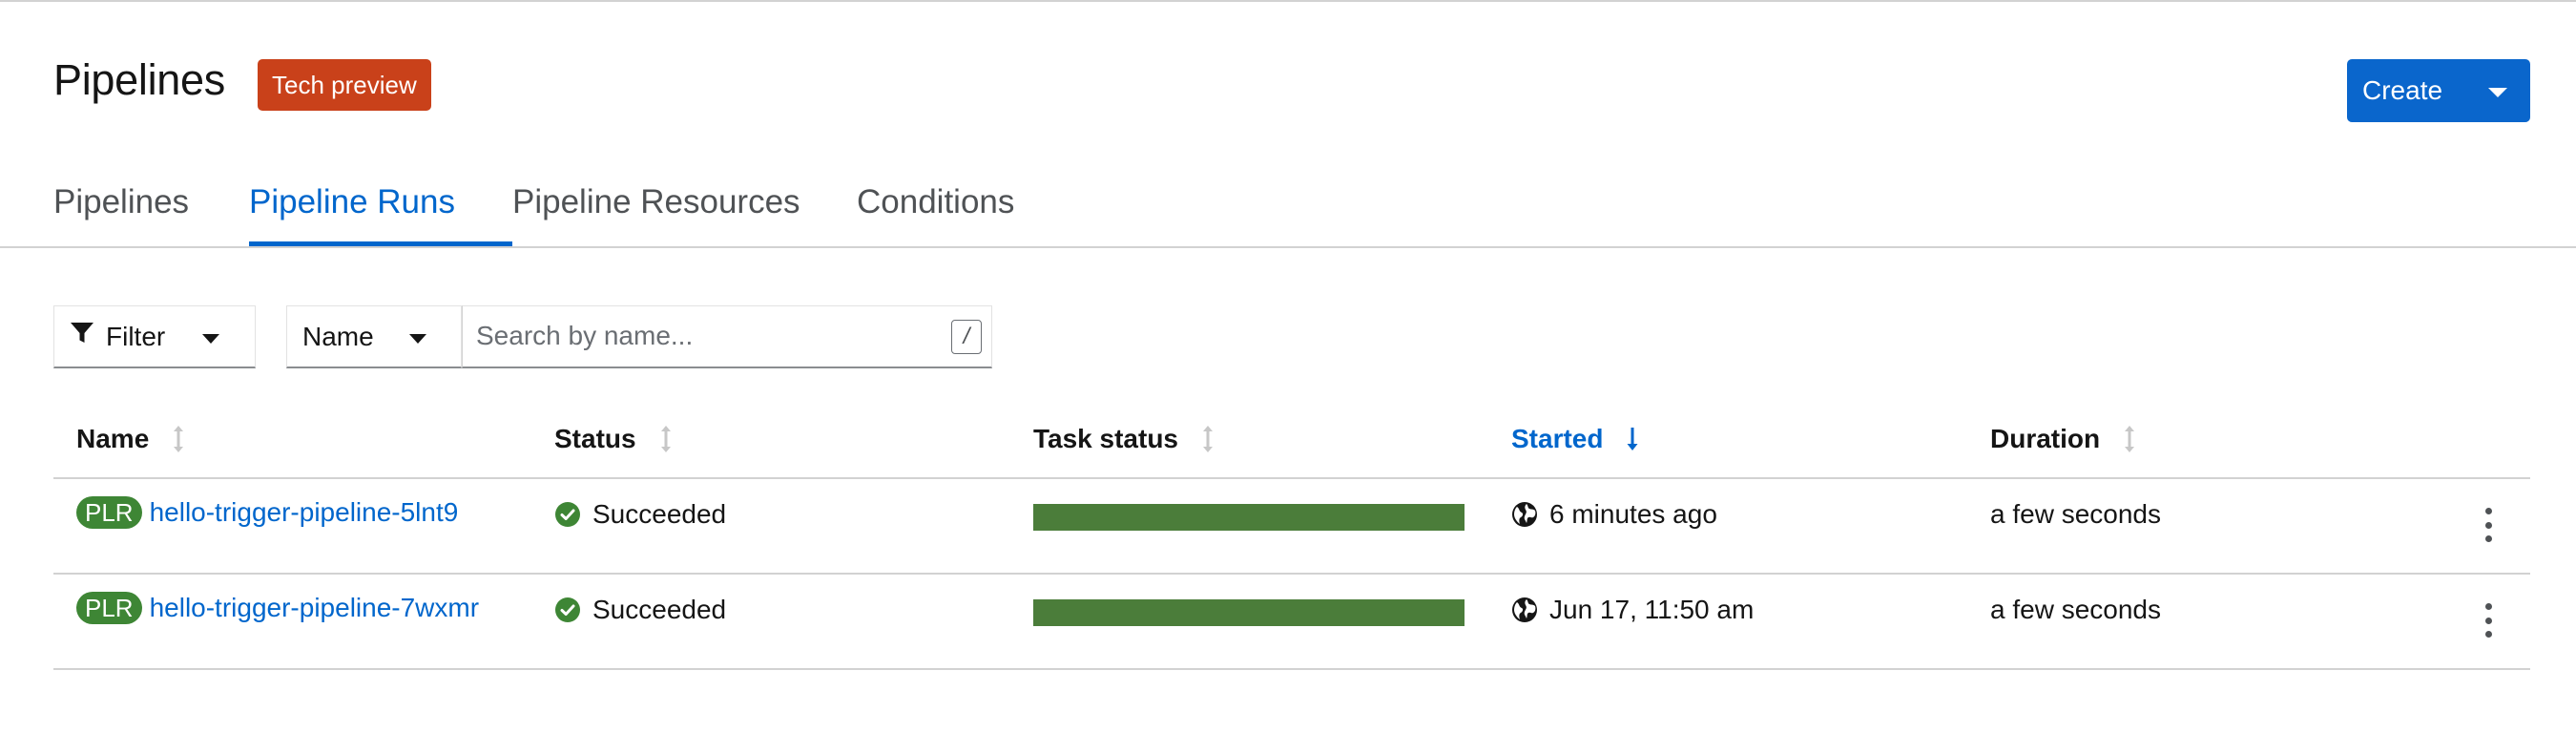 The width and height of the screenshot is (2576, 733). I want to click on column-header-name: Name, so click(130, 439).